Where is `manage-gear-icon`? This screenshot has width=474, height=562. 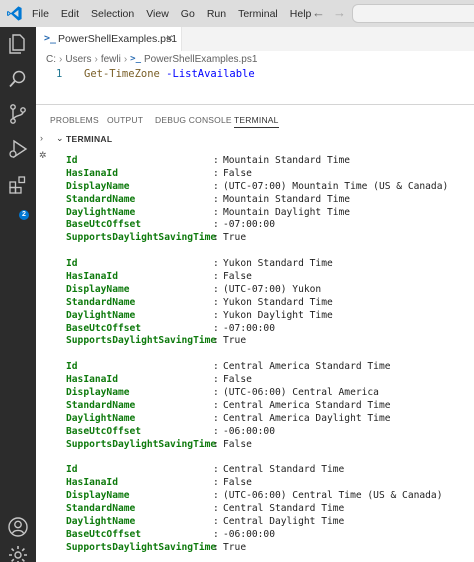
manage-gear-icon is located at coordinates (18, 552).